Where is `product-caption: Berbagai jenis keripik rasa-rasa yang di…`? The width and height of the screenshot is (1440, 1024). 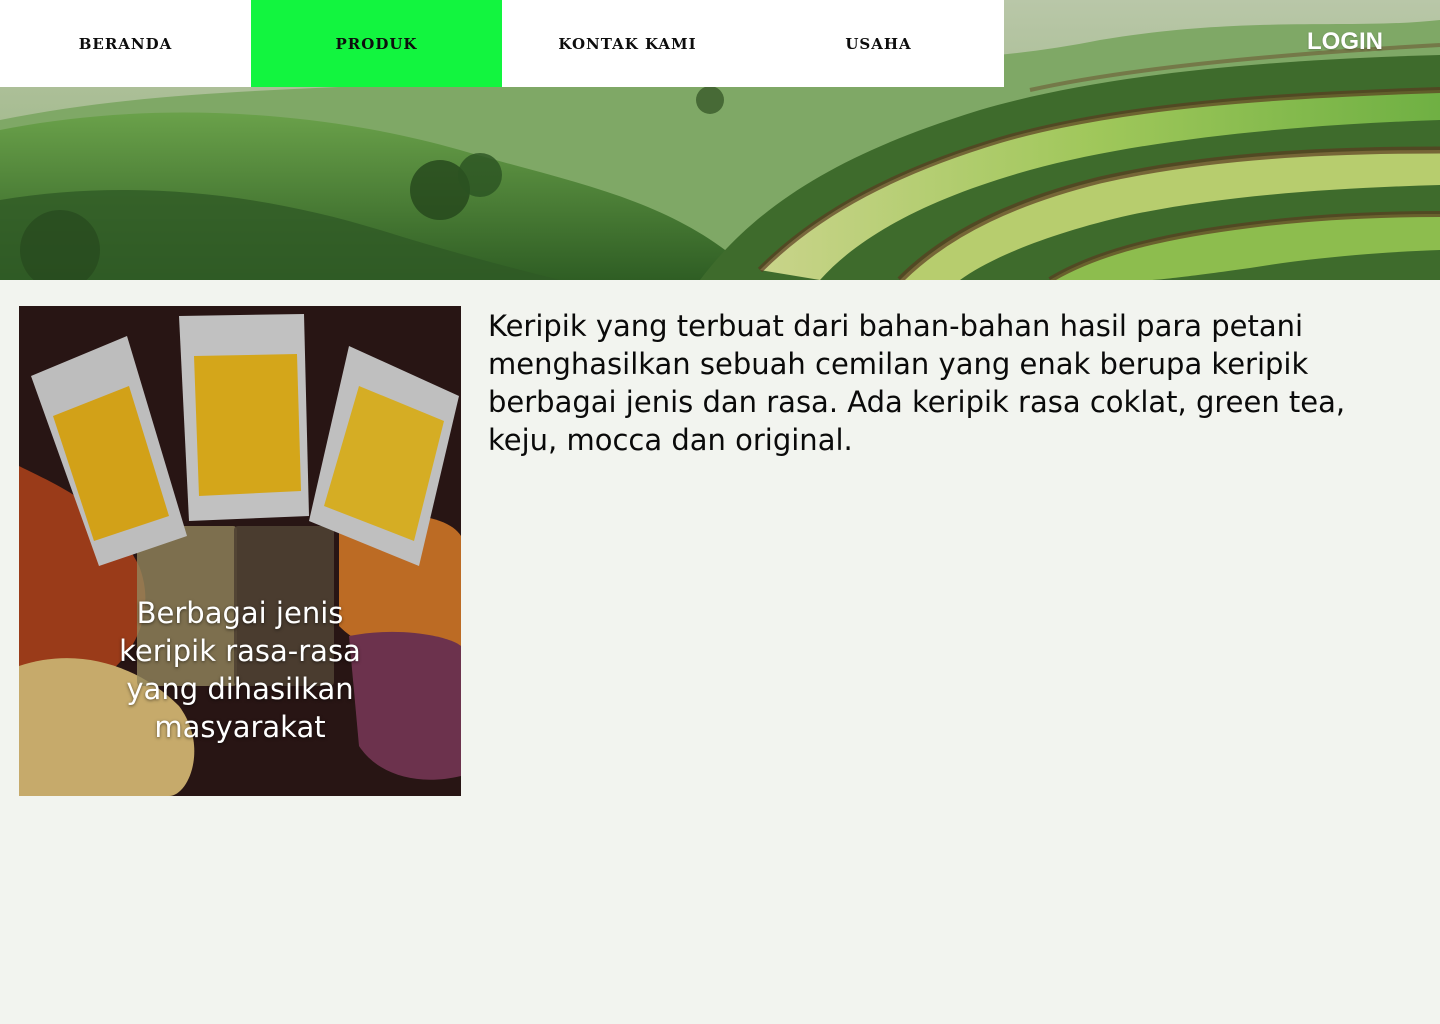 product-caption: Berbagai jenis keripik rasa-rasa yang di… is located at coordinates (240, 670).